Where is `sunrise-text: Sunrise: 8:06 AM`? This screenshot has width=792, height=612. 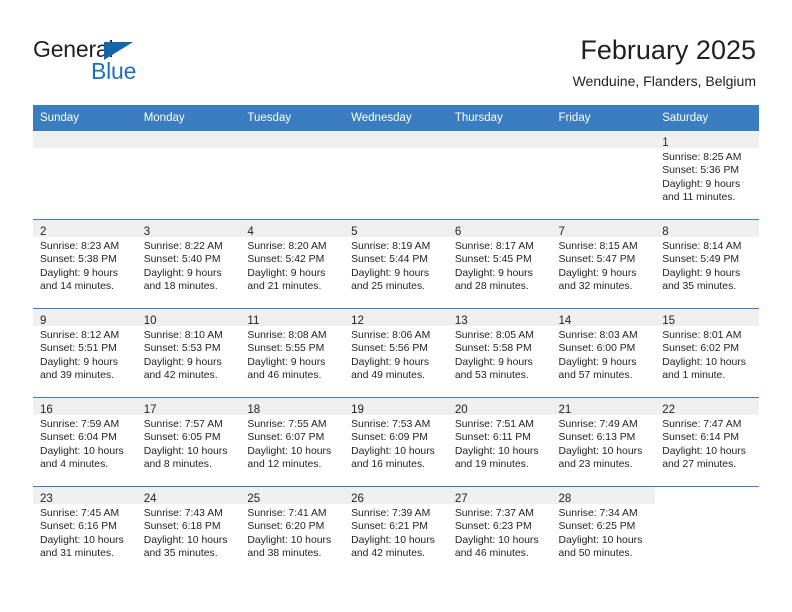
sunrise-text: Sunrise: 8:06 AM is located at coordinates (391, 335).